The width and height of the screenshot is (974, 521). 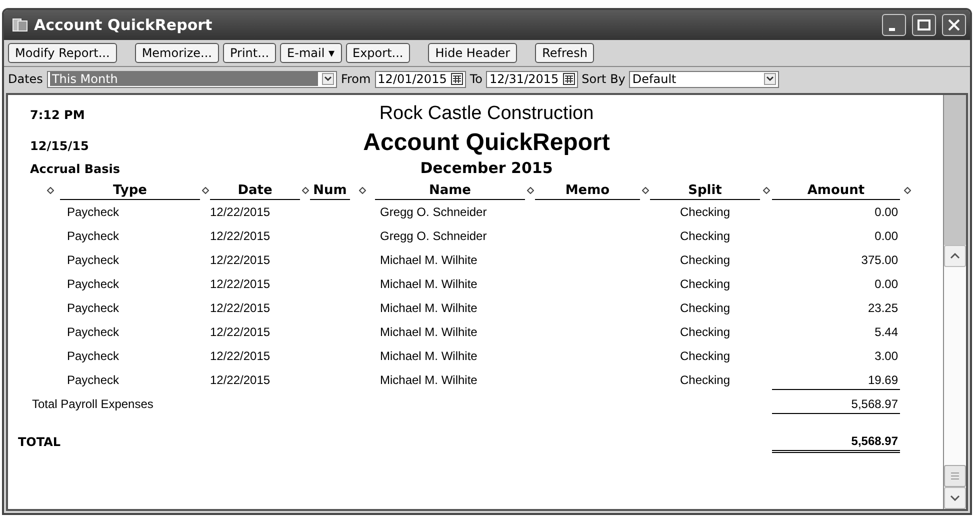 What do you see at coordinates (76, 169) in the screenshot?
I see `report-basis: Accrual Basis` at bounding box center [76, 169].